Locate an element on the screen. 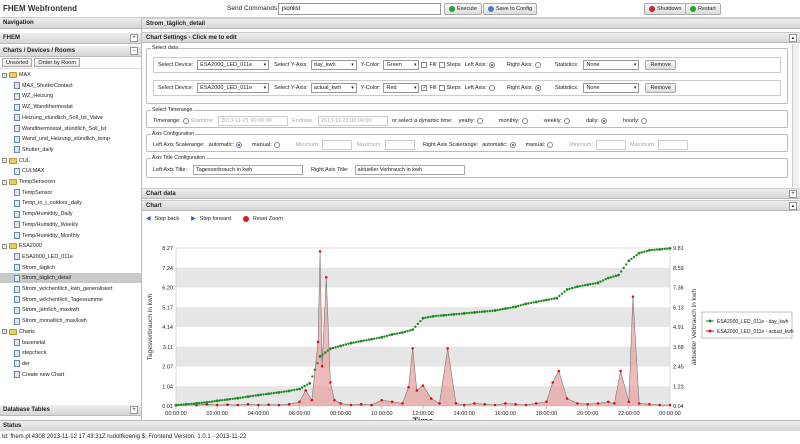 Image resolution: width=800 pixels, height=444 pixels. left-automatic-radio is located at coordinates (239, 145).